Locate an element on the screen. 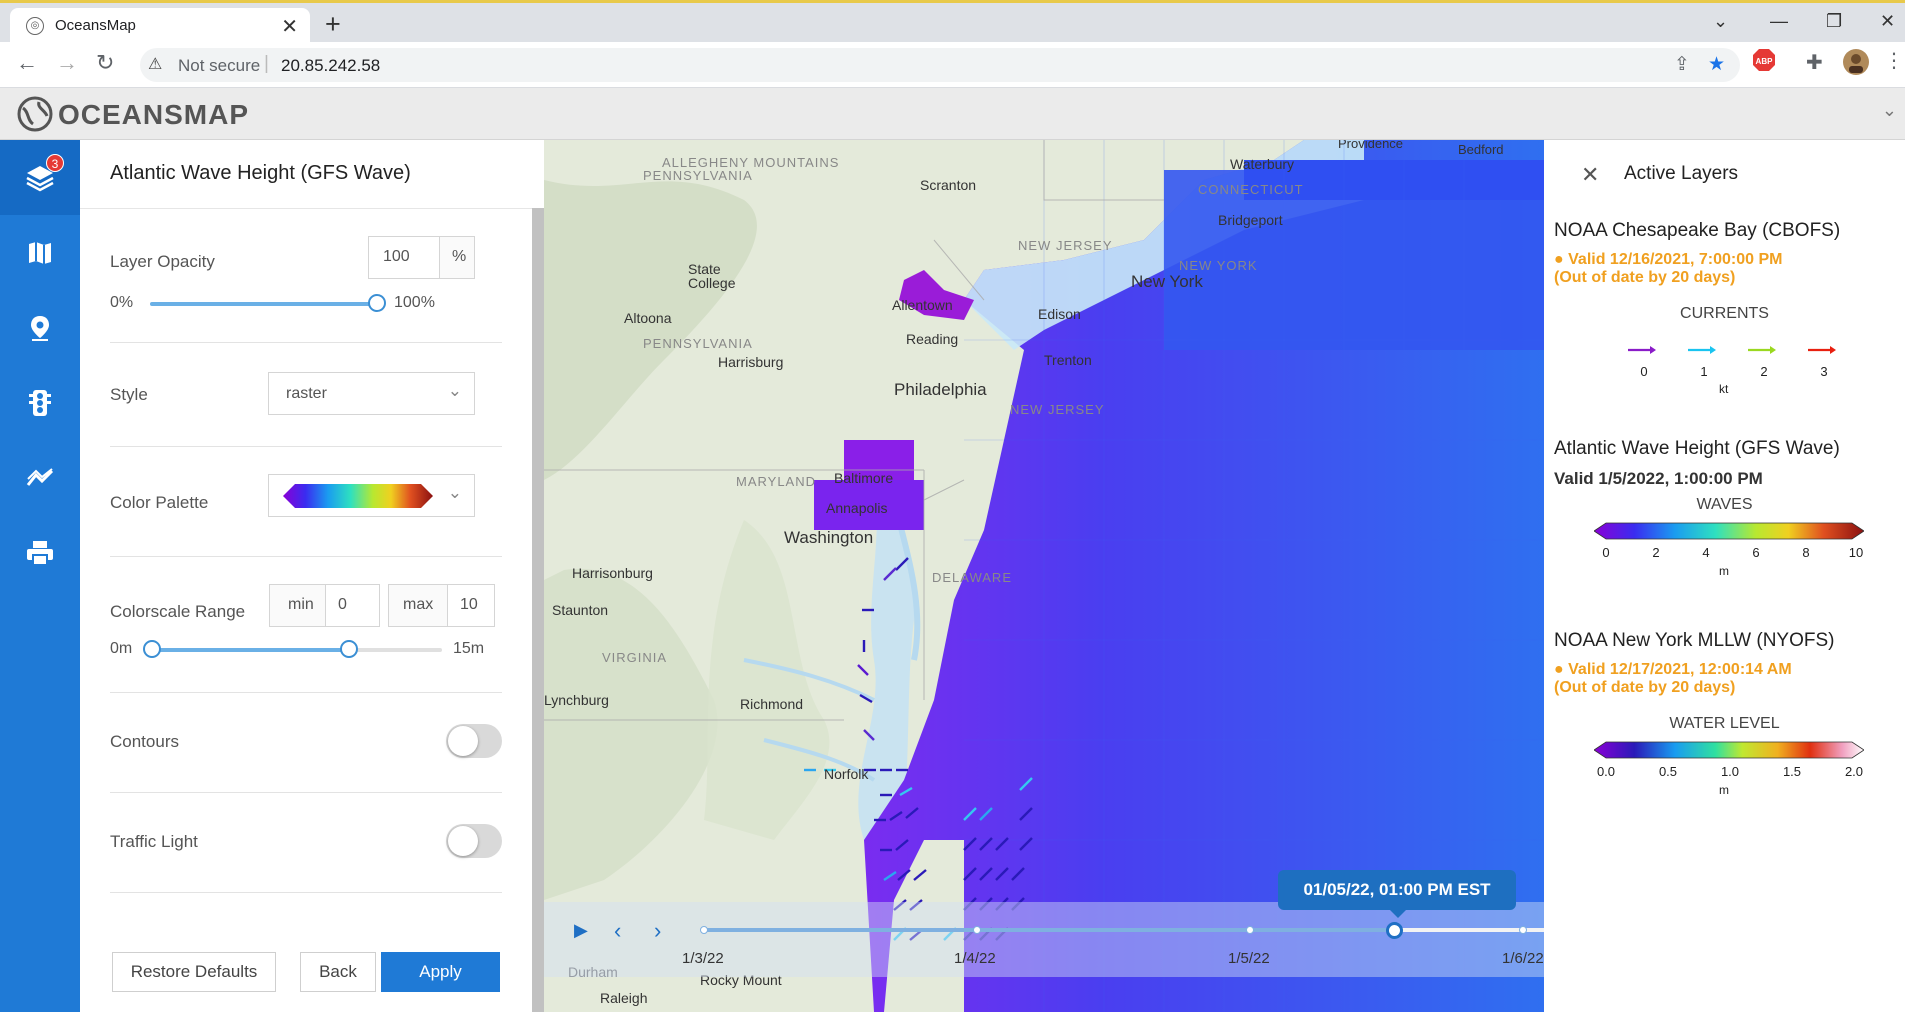 This screenshot has height=1012, width=1905. browser-tab: ◎ OceansMap ✕ is located at coordinates (160, 26).